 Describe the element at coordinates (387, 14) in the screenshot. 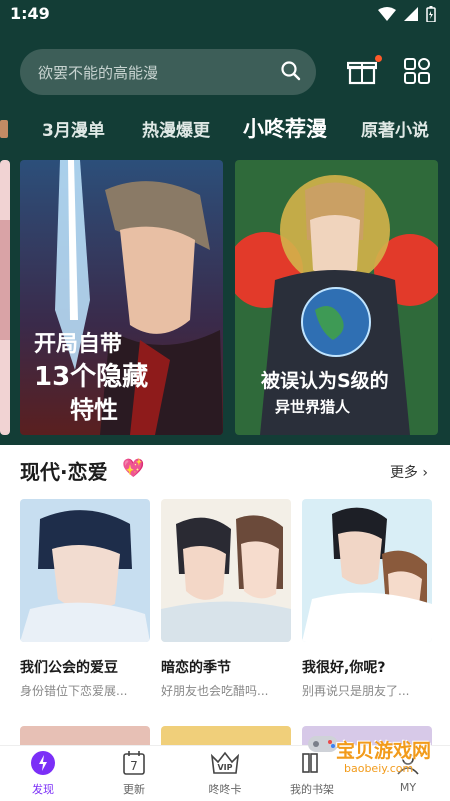

I see `wifi-icon` at that location.